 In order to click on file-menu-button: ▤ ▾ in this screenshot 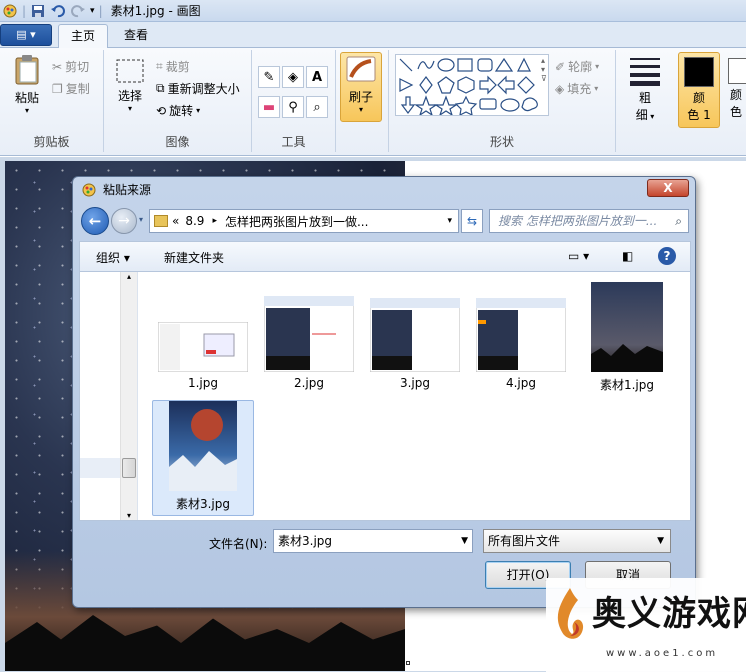, I will do `click(26, 35)`.